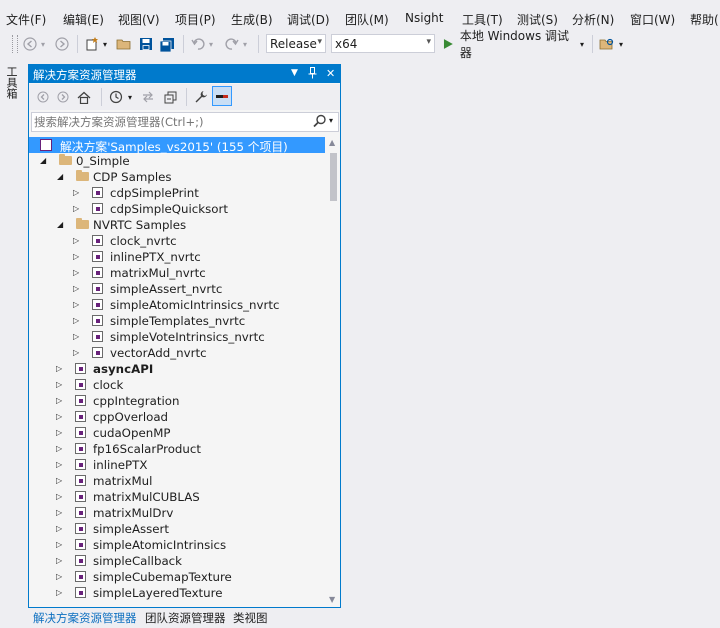 The image size is (720, 628). I want to click on project-node: ▷ matrixMul, so click(178, 481).